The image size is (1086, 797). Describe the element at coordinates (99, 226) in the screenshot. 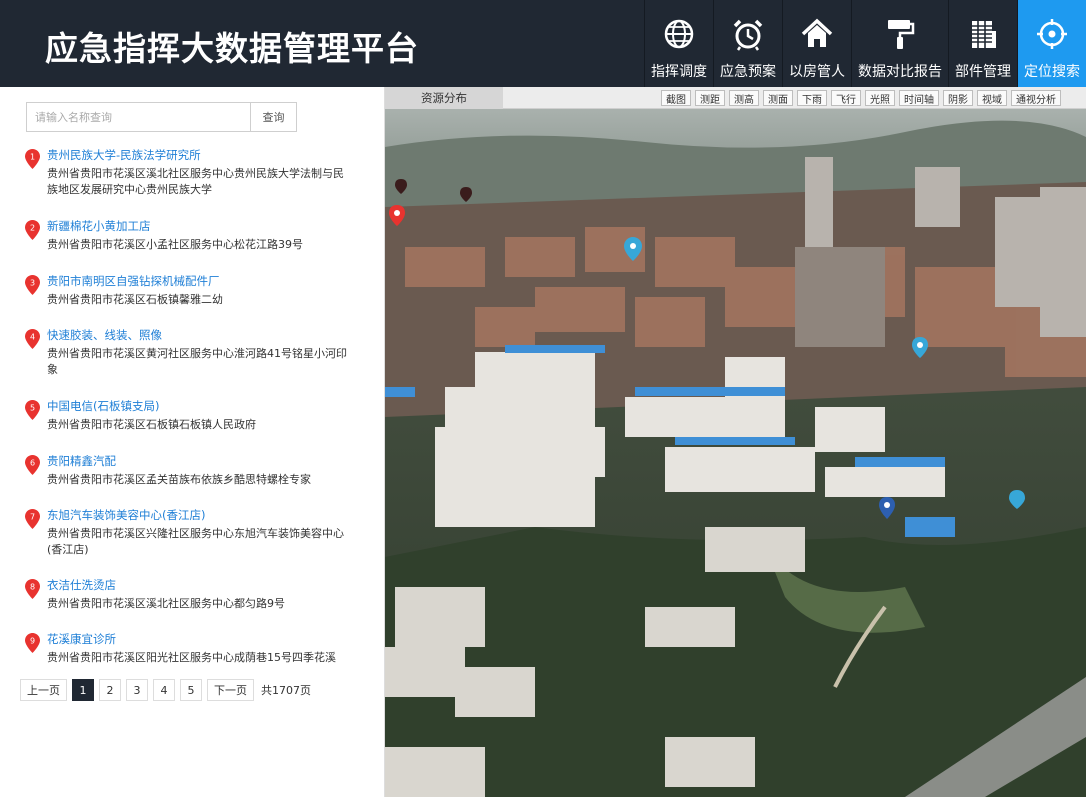

I see `result-name: 新疆棉花小黄加工店` at that location.